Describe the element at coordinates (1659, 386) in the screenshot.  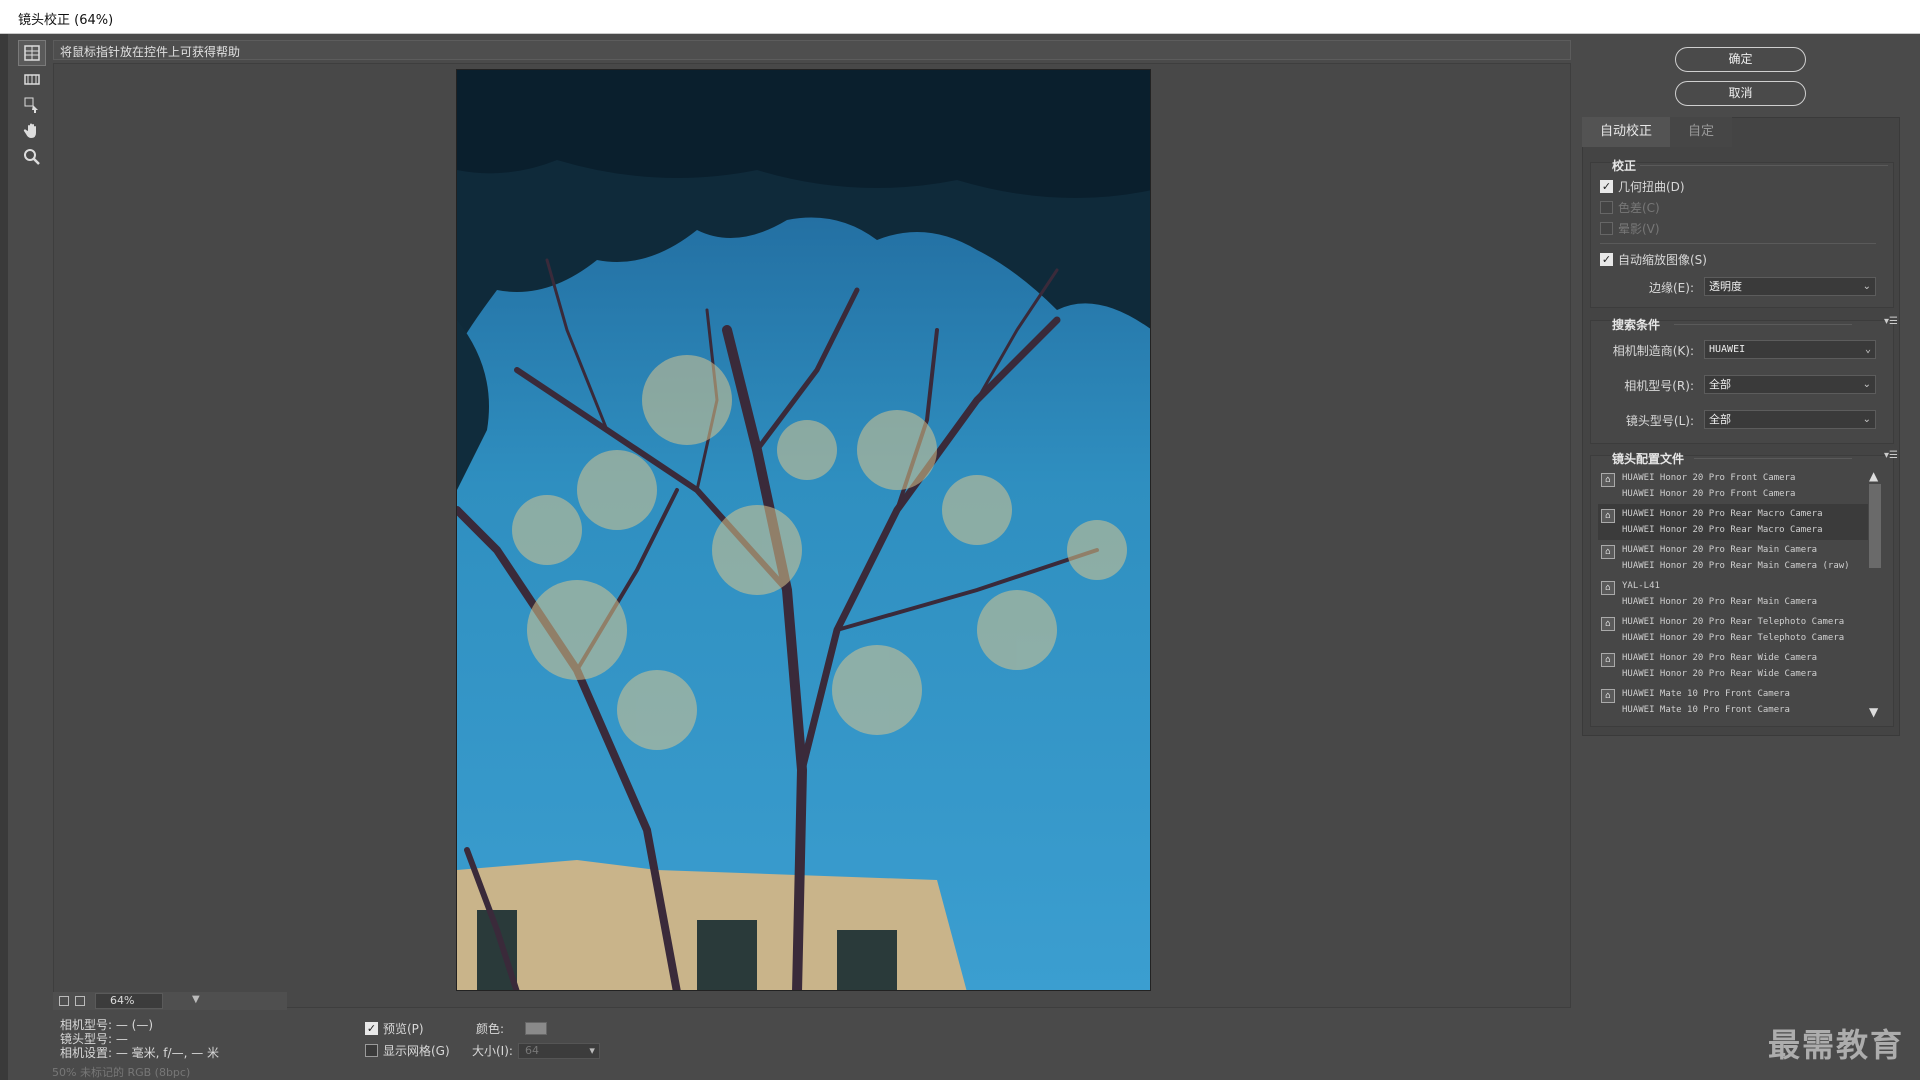
I see `camera-model-label: 相机型号(R):` at that location.